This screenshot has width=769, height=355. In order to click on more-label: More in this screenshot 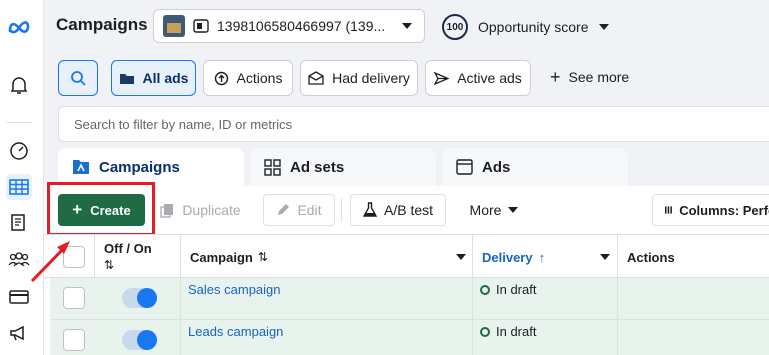, I will do `click(485, 210)`.